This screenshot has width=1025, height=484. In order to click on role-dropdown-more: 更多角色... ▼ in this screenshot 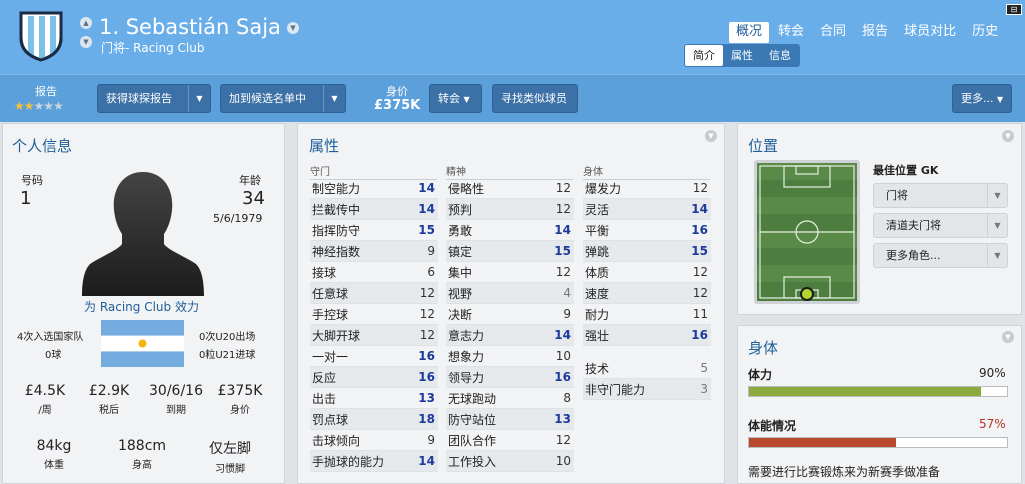, I will do `click(940, 255)`.